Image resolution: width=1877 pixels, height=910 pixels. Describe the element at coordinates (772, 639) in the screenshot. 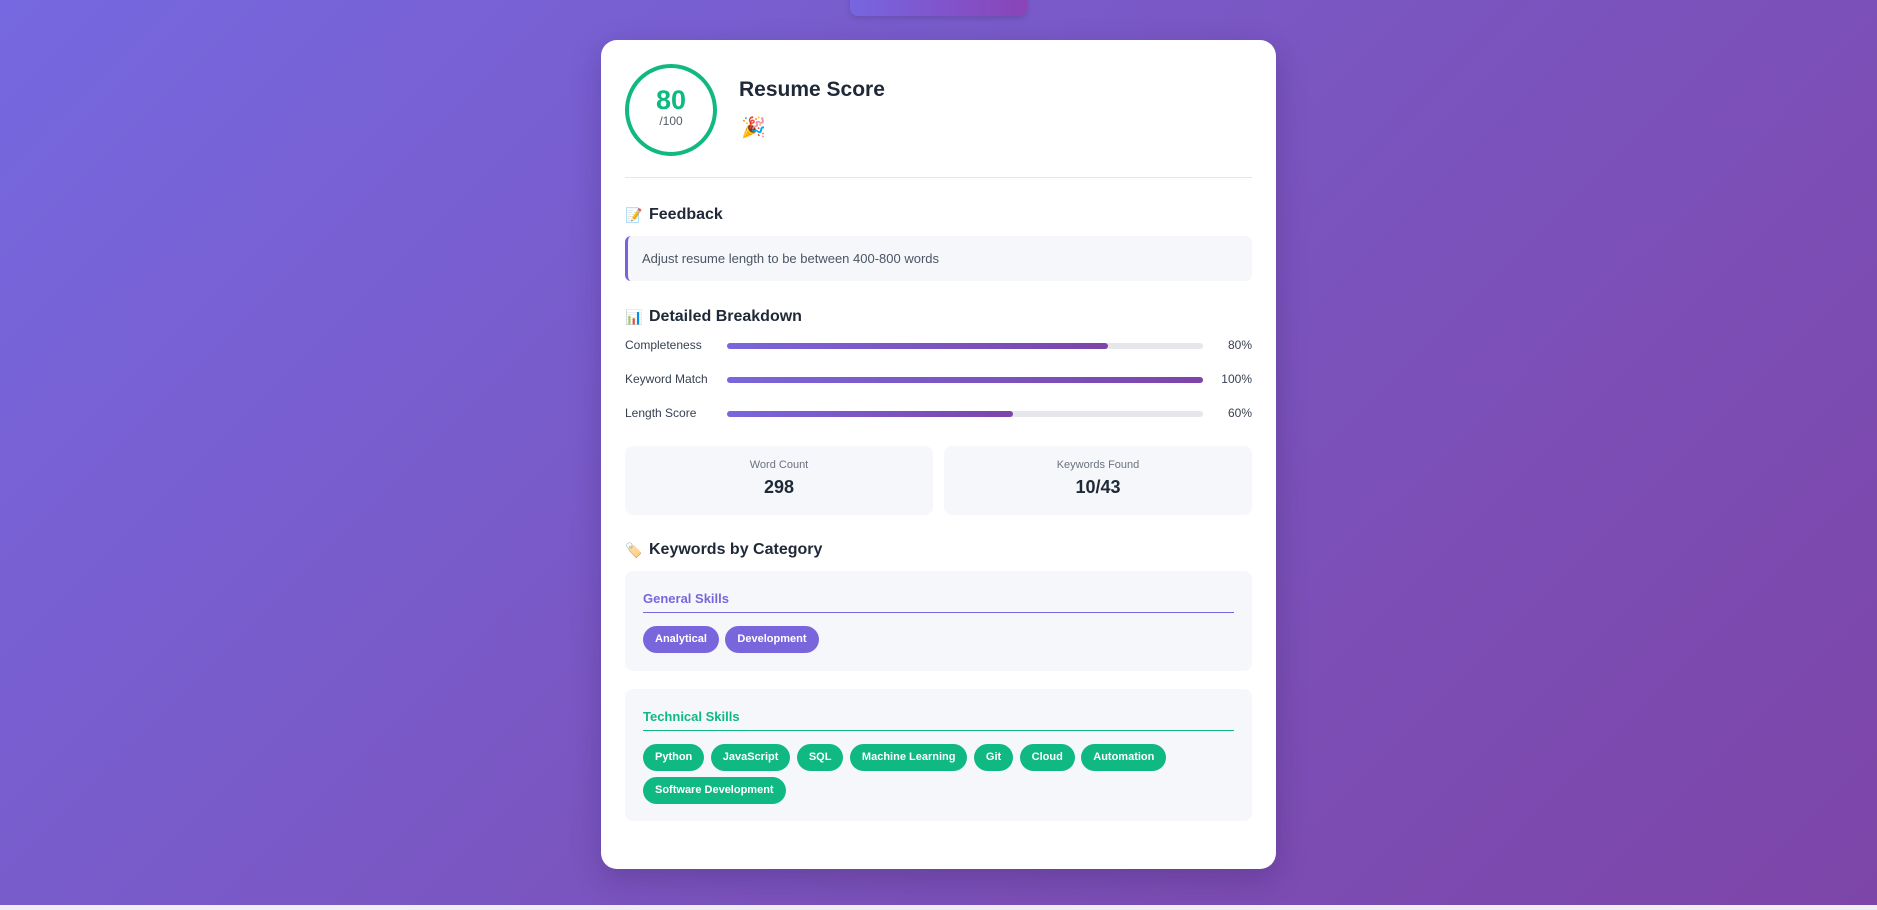

I see `keyword-tag: Development` at that location.